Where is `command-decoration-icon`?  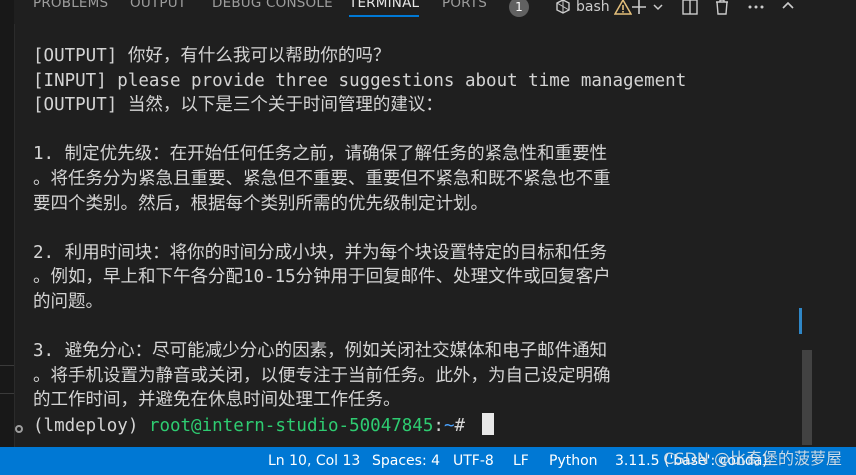 command-decoration-icon is located at coordinates (19, 429).